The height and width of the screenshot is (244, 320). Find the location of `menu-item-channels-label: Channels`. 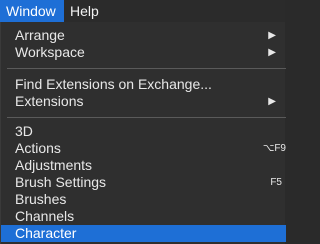

menu-item-channels-label: Channels is located at coordinates (45, 216).